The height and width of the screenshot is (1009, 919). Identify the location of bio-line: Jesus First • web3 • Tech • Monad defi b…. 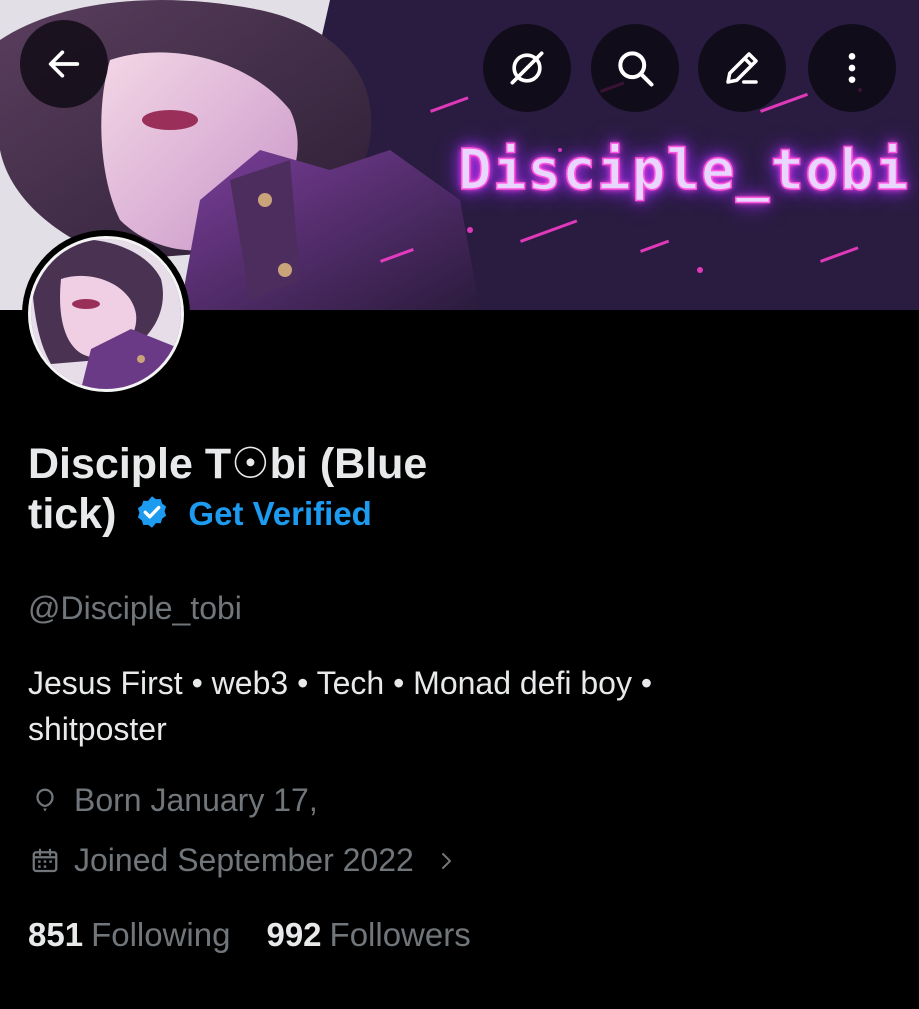
(340, 683).